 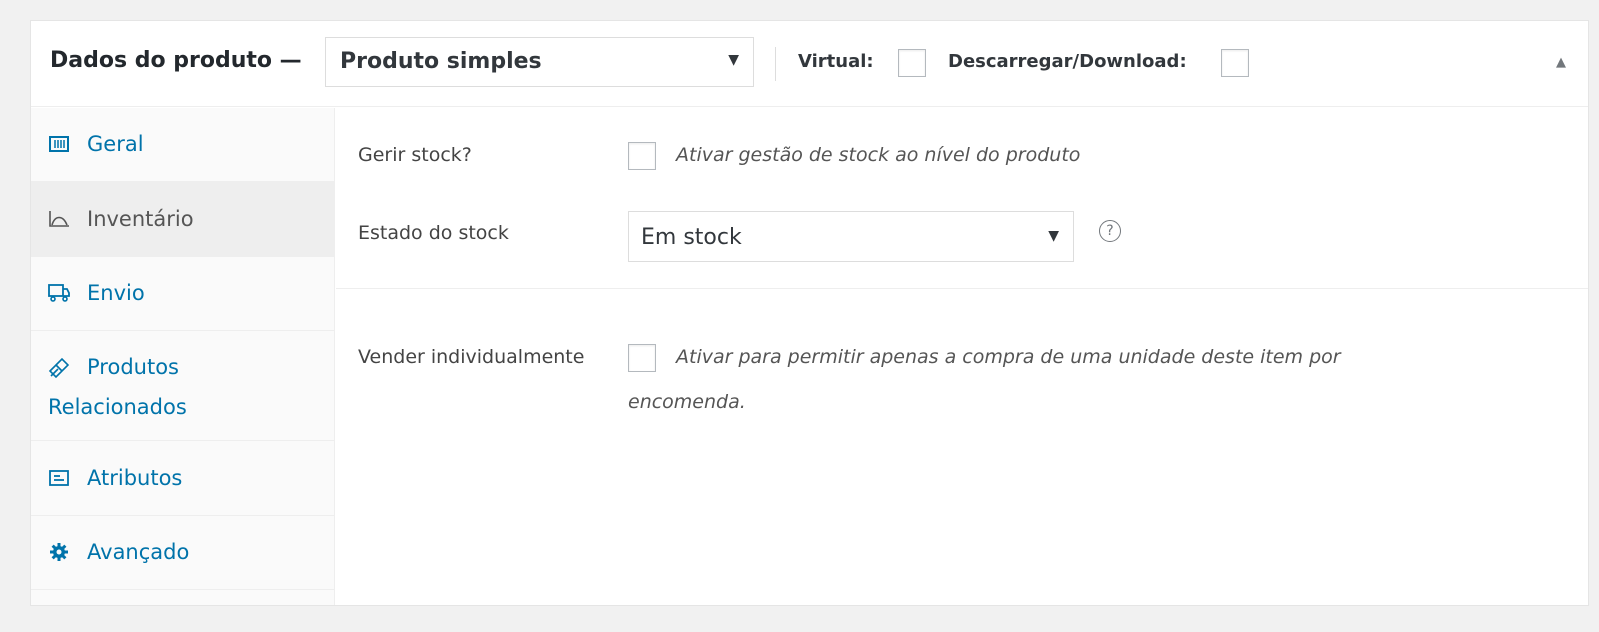 I want to click on download-label: Descarregar/Download:, so click(x=1067, y=61).